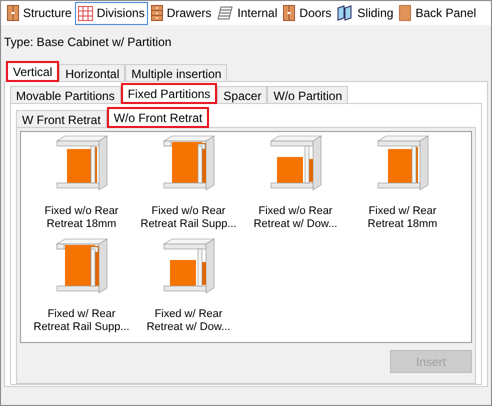 The height and width of the screenshot is (406, 492). What do you see at coordinates (405, 13) in the screenshot?
I see `panel-icon` at bounding box center [405, 13].